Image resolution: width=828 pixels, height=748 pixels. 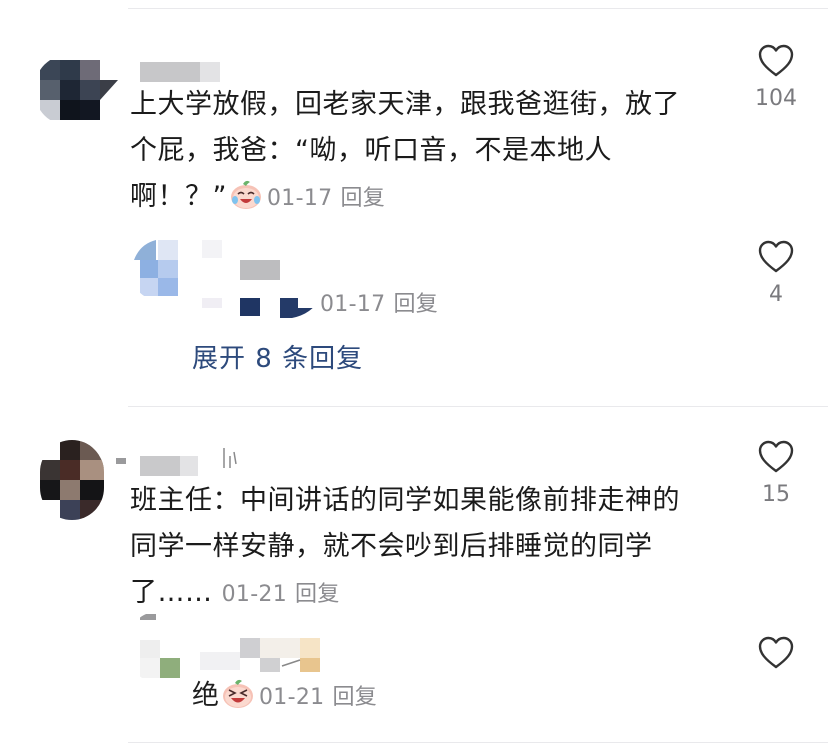 What do you see at coordinates (776, 98) in the screenshot?
I see `like-count: 104` at bounding box center [776, 98].